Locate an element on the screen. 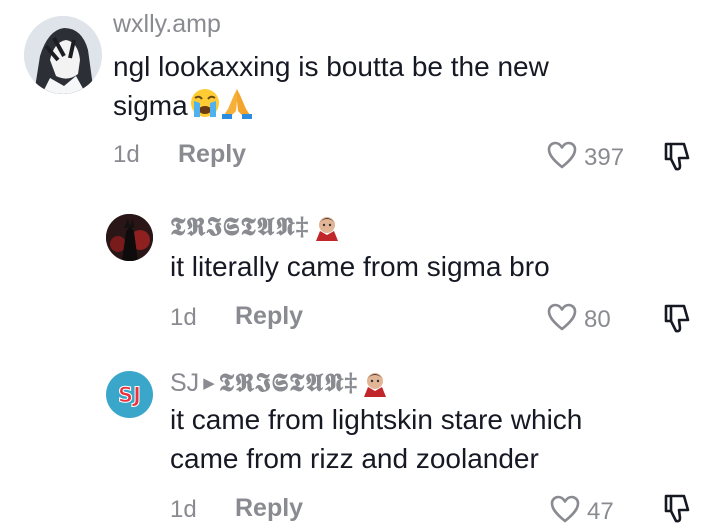 The image size is (720, 529). dark-red-avatar-image is located at coordinates (129, 237).